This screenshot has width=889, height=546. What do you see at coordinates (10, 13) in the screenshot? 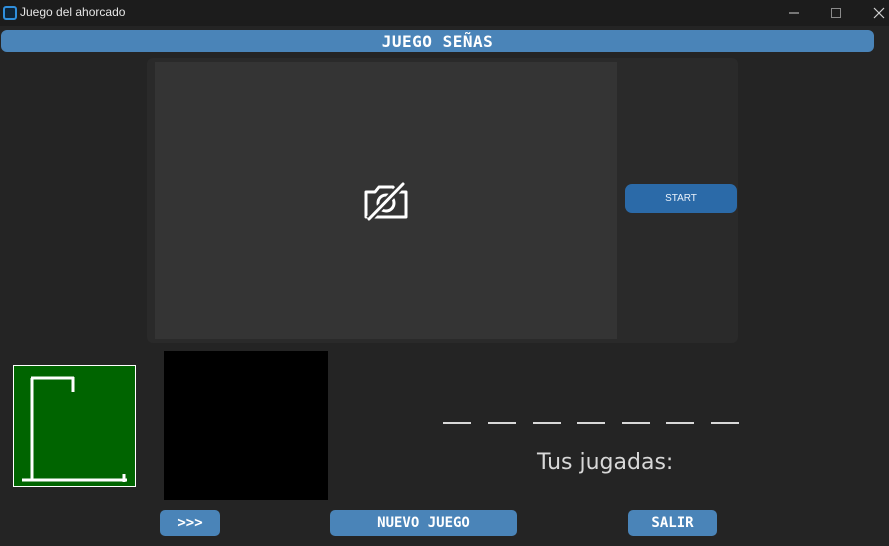
I see `app-icon` at bounding box center [10, 13].